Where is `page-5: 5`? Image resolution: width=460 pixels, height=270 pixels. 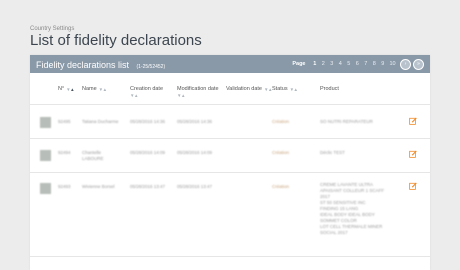
page-5: 5 is located at coordinates (349, 64).